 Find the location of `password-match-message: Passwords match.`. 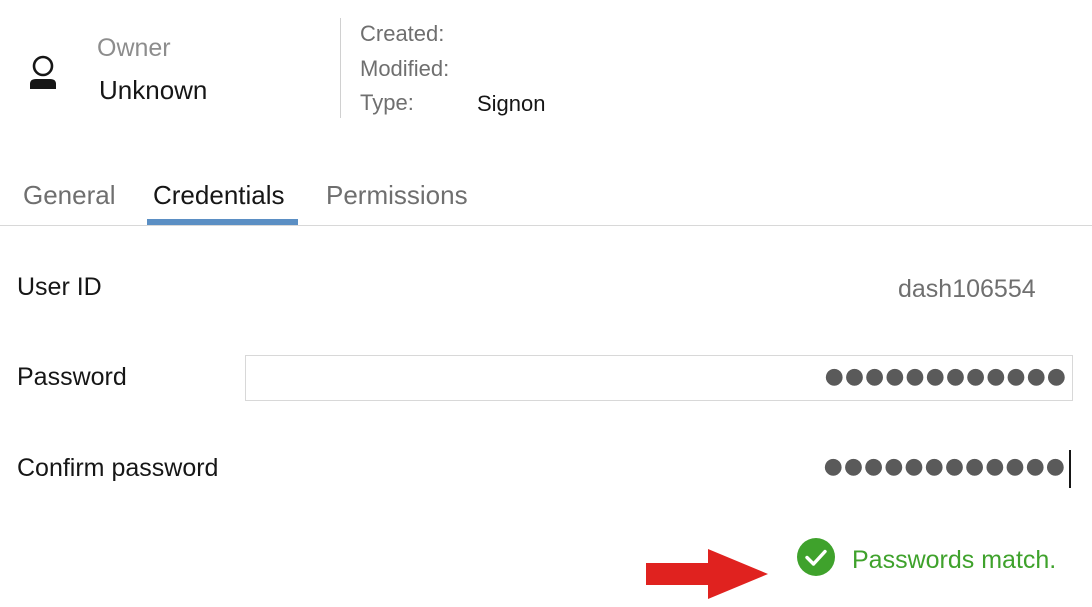

password-match-message: Passwords match. is located at coordinates (954, 560).